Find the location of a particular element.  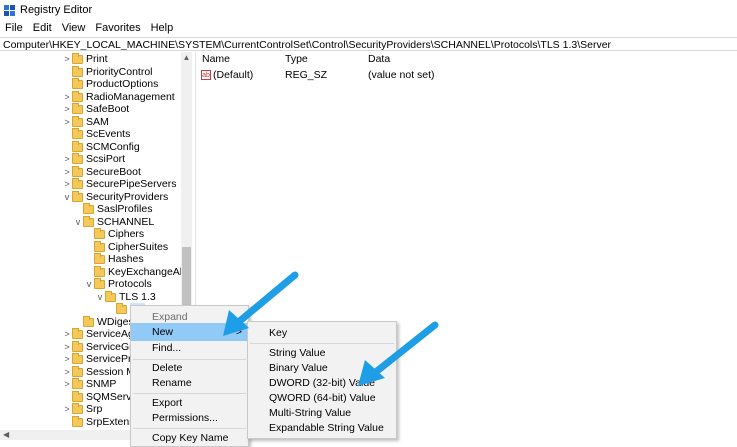

tree-item: > SecureBoot is located at coordinates (101, 172).